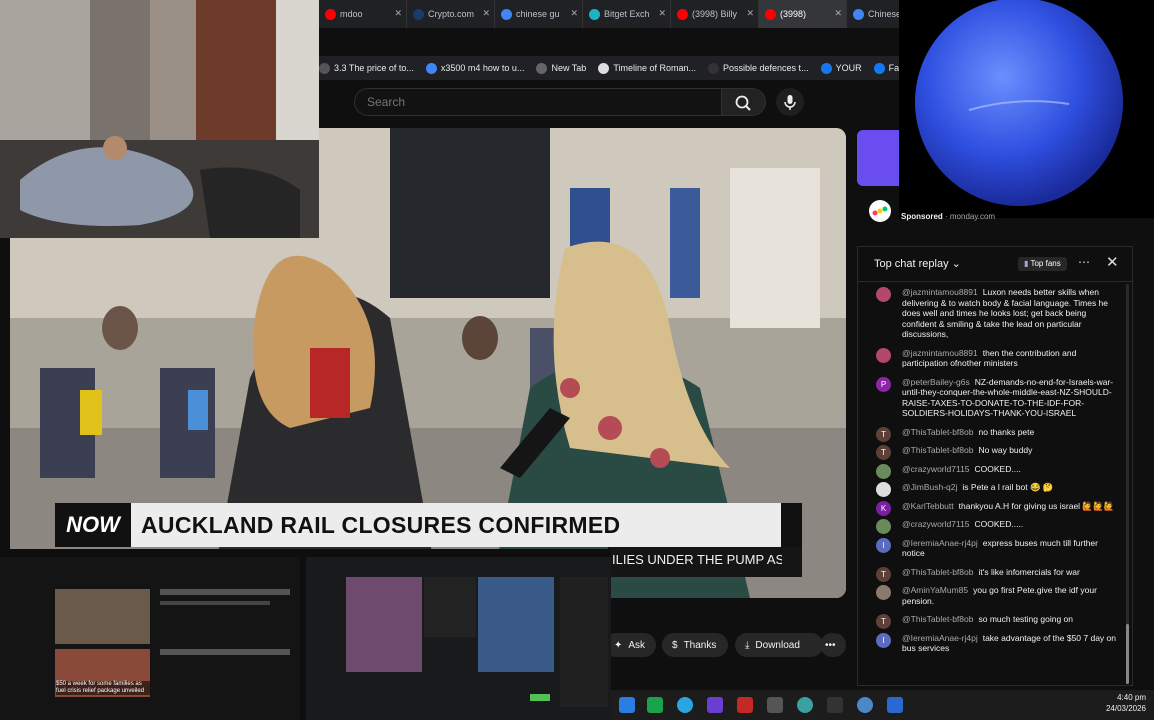 The height and width of the screenshot is (720, 1154). What do you see at coordinates (935, 590) in the screenshot?
I see `chat-author: @AminYaMum85` at bounding box center [935, 590].